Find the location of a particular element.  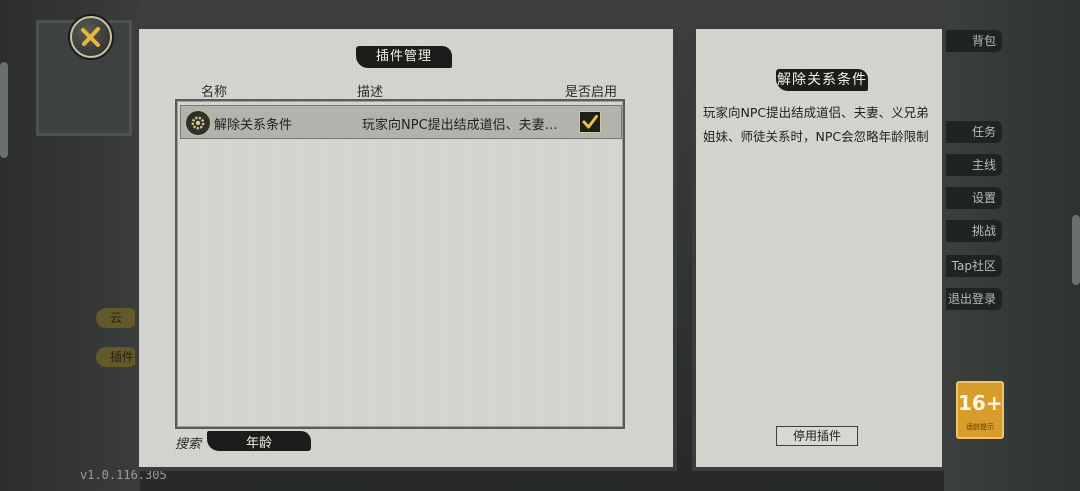

bg-button-settings: 设置 is located at coordinates (971, 198).